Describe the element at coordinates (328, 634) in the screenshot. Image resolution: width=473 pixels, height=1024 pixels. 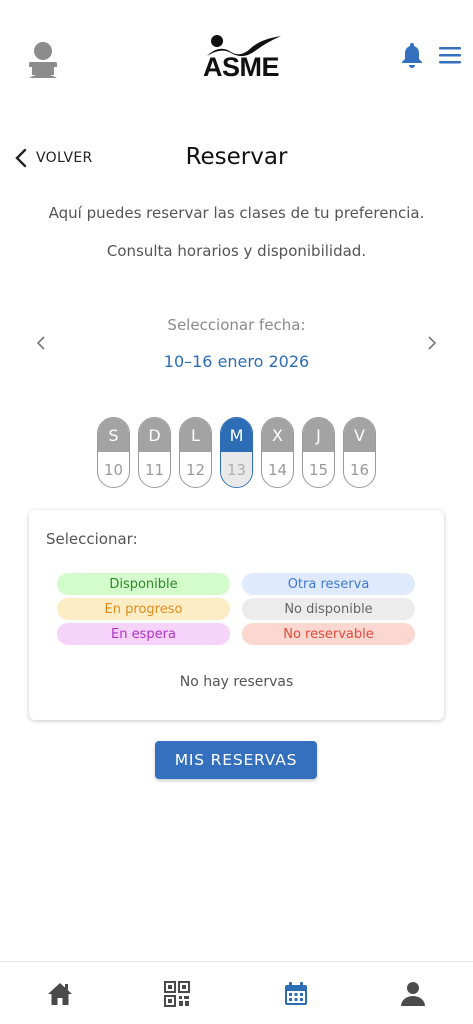
I see `legend-no-reservable: No reservable` at that location.